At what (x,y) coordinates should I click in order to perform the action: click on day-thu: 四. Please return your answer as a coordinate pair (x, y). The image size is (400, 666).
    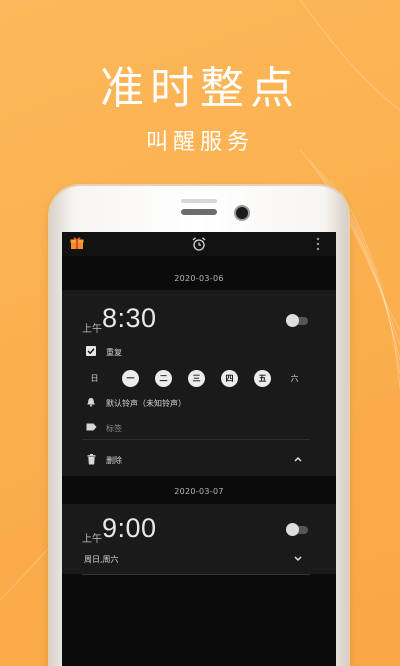
    Looking at the image, I should click on (229, 378).